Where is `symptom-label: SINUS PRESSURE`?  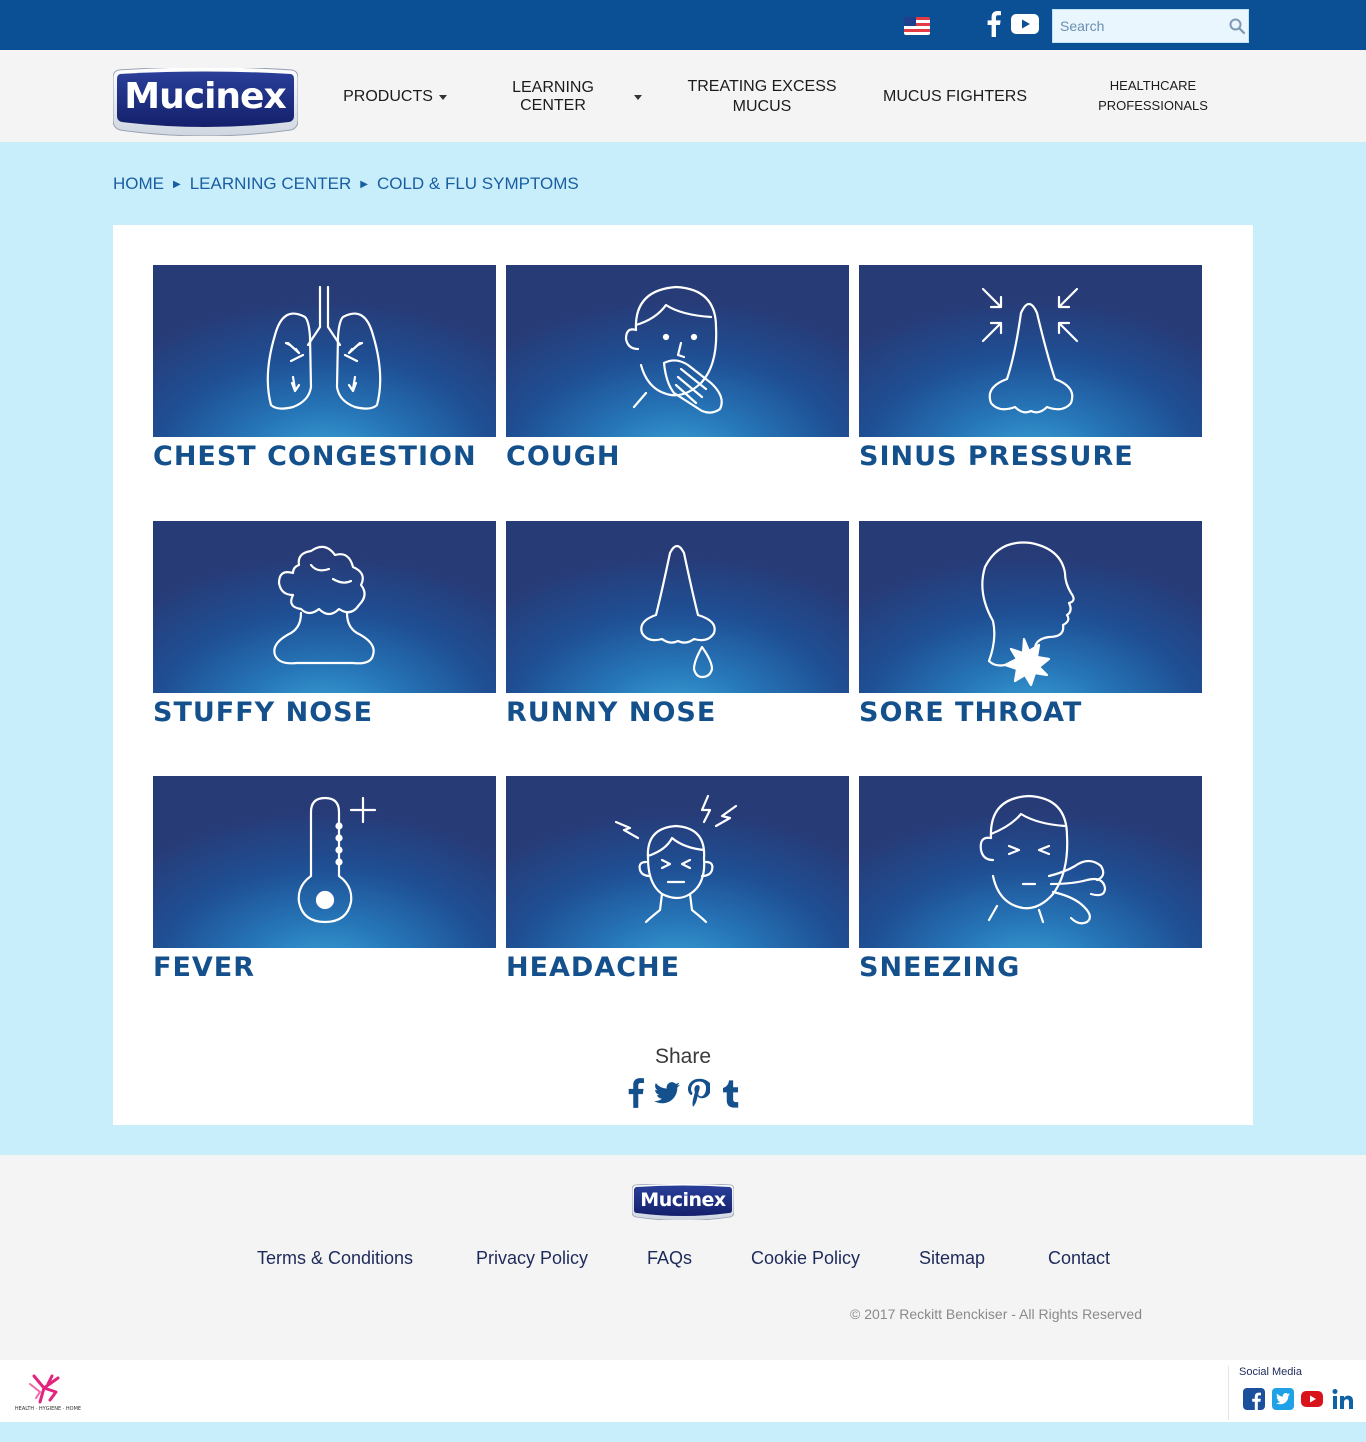
symptom-label: SINUS PRESSURE is located at coordinates (996, 456).